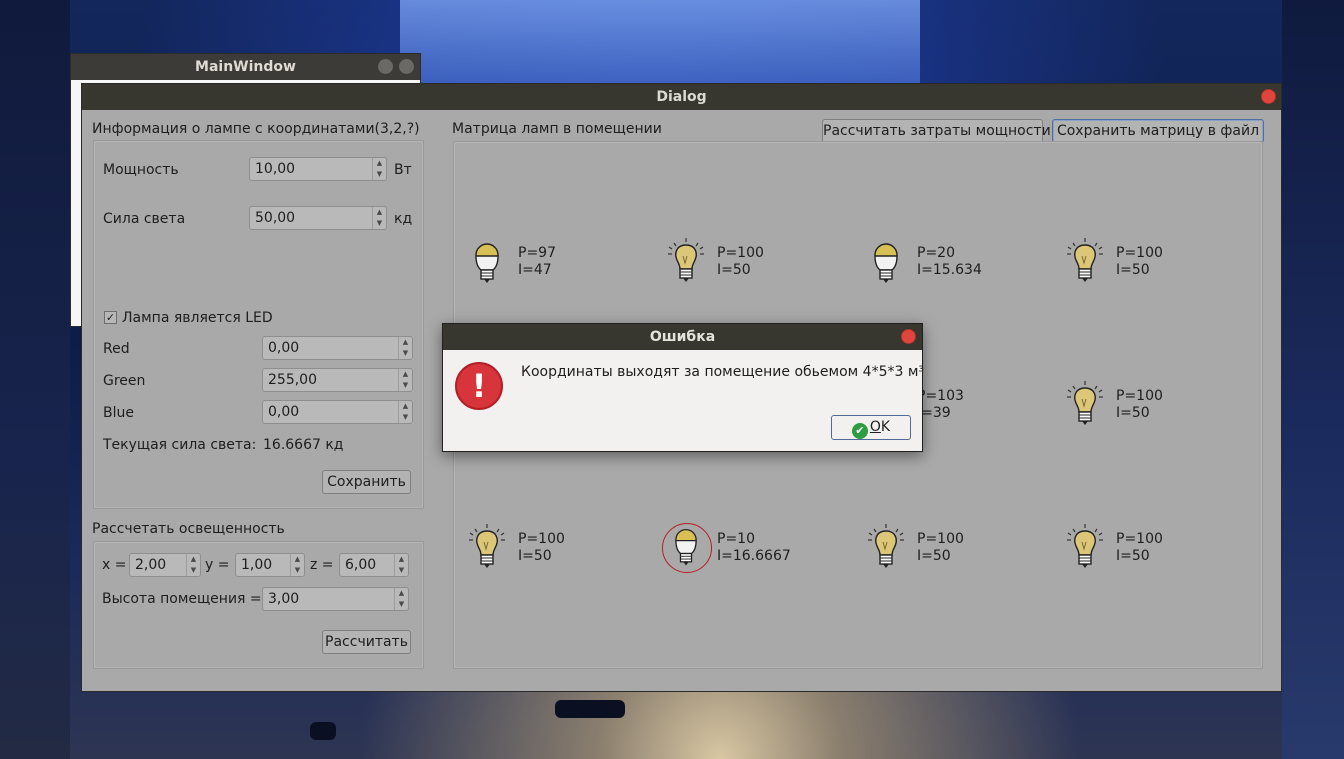 The width and height of the screenshot is (1344, 759). What do you see at coordinates (660, 45) in the screenshot?
I see `wallpaper-window` at bounding box center [660, 45].